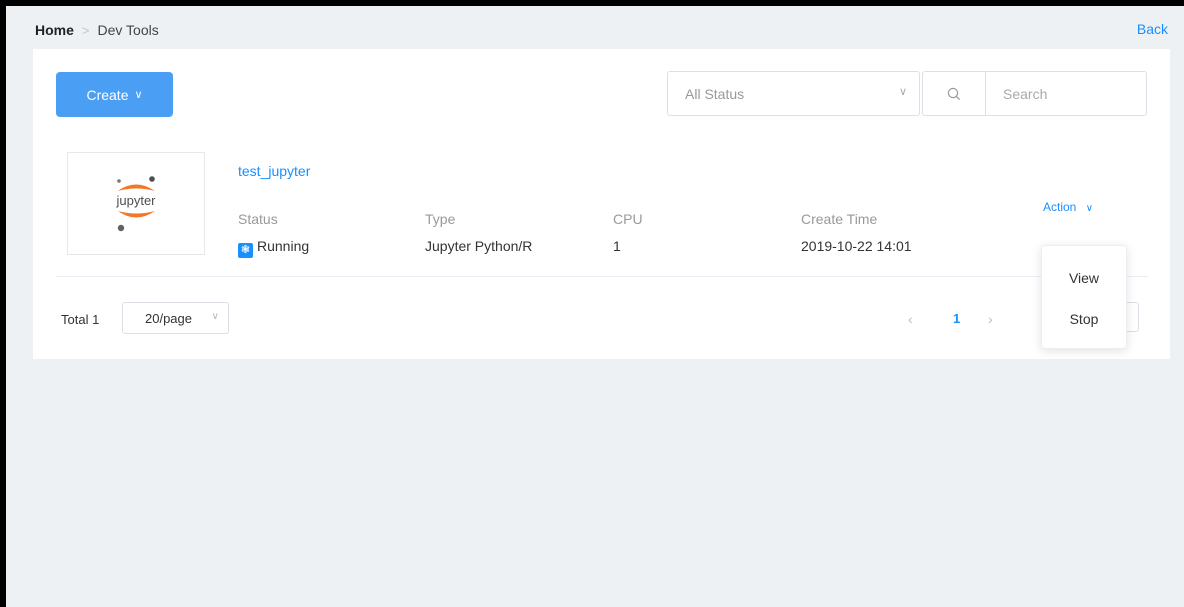 This screenshot has height=607, width=1184. What do you see at coordinates (128, 30) in the screenshot?
I see `breadcrumb-current: Dev Tools` at bounding box center [128, 30].